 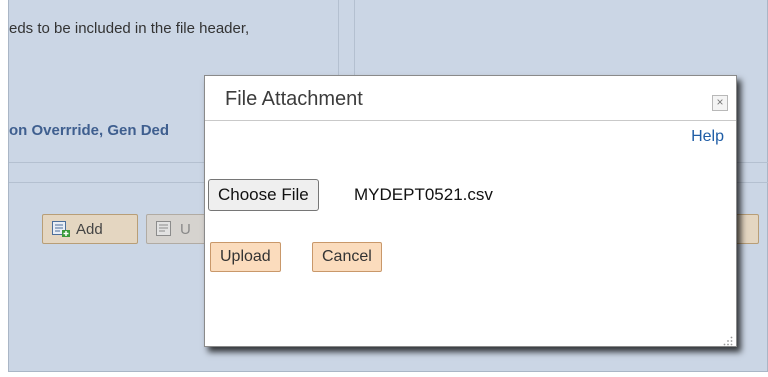 What do you see at coordinates (129, 28) in the screenshot?
I see `background-description-text: eds to be included in the file header,` at bounding box center [129, 28].